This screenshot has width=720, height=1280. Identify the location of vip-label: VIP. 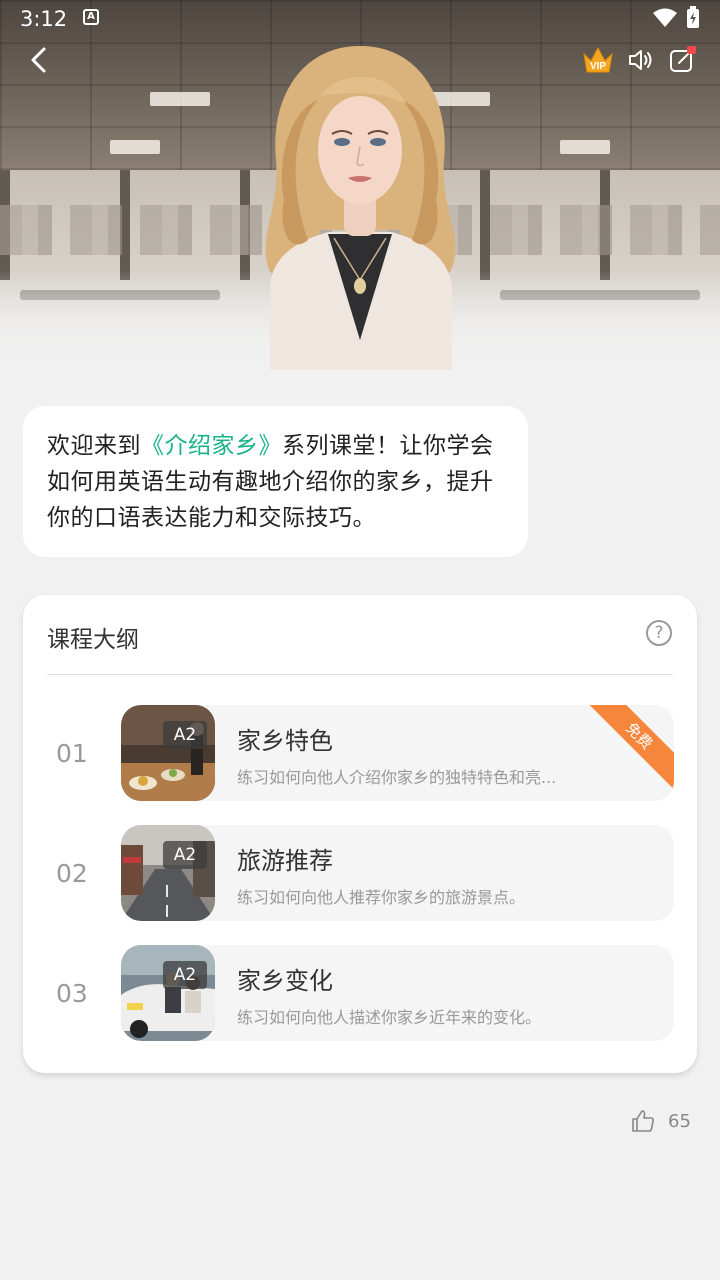
(598, 66).